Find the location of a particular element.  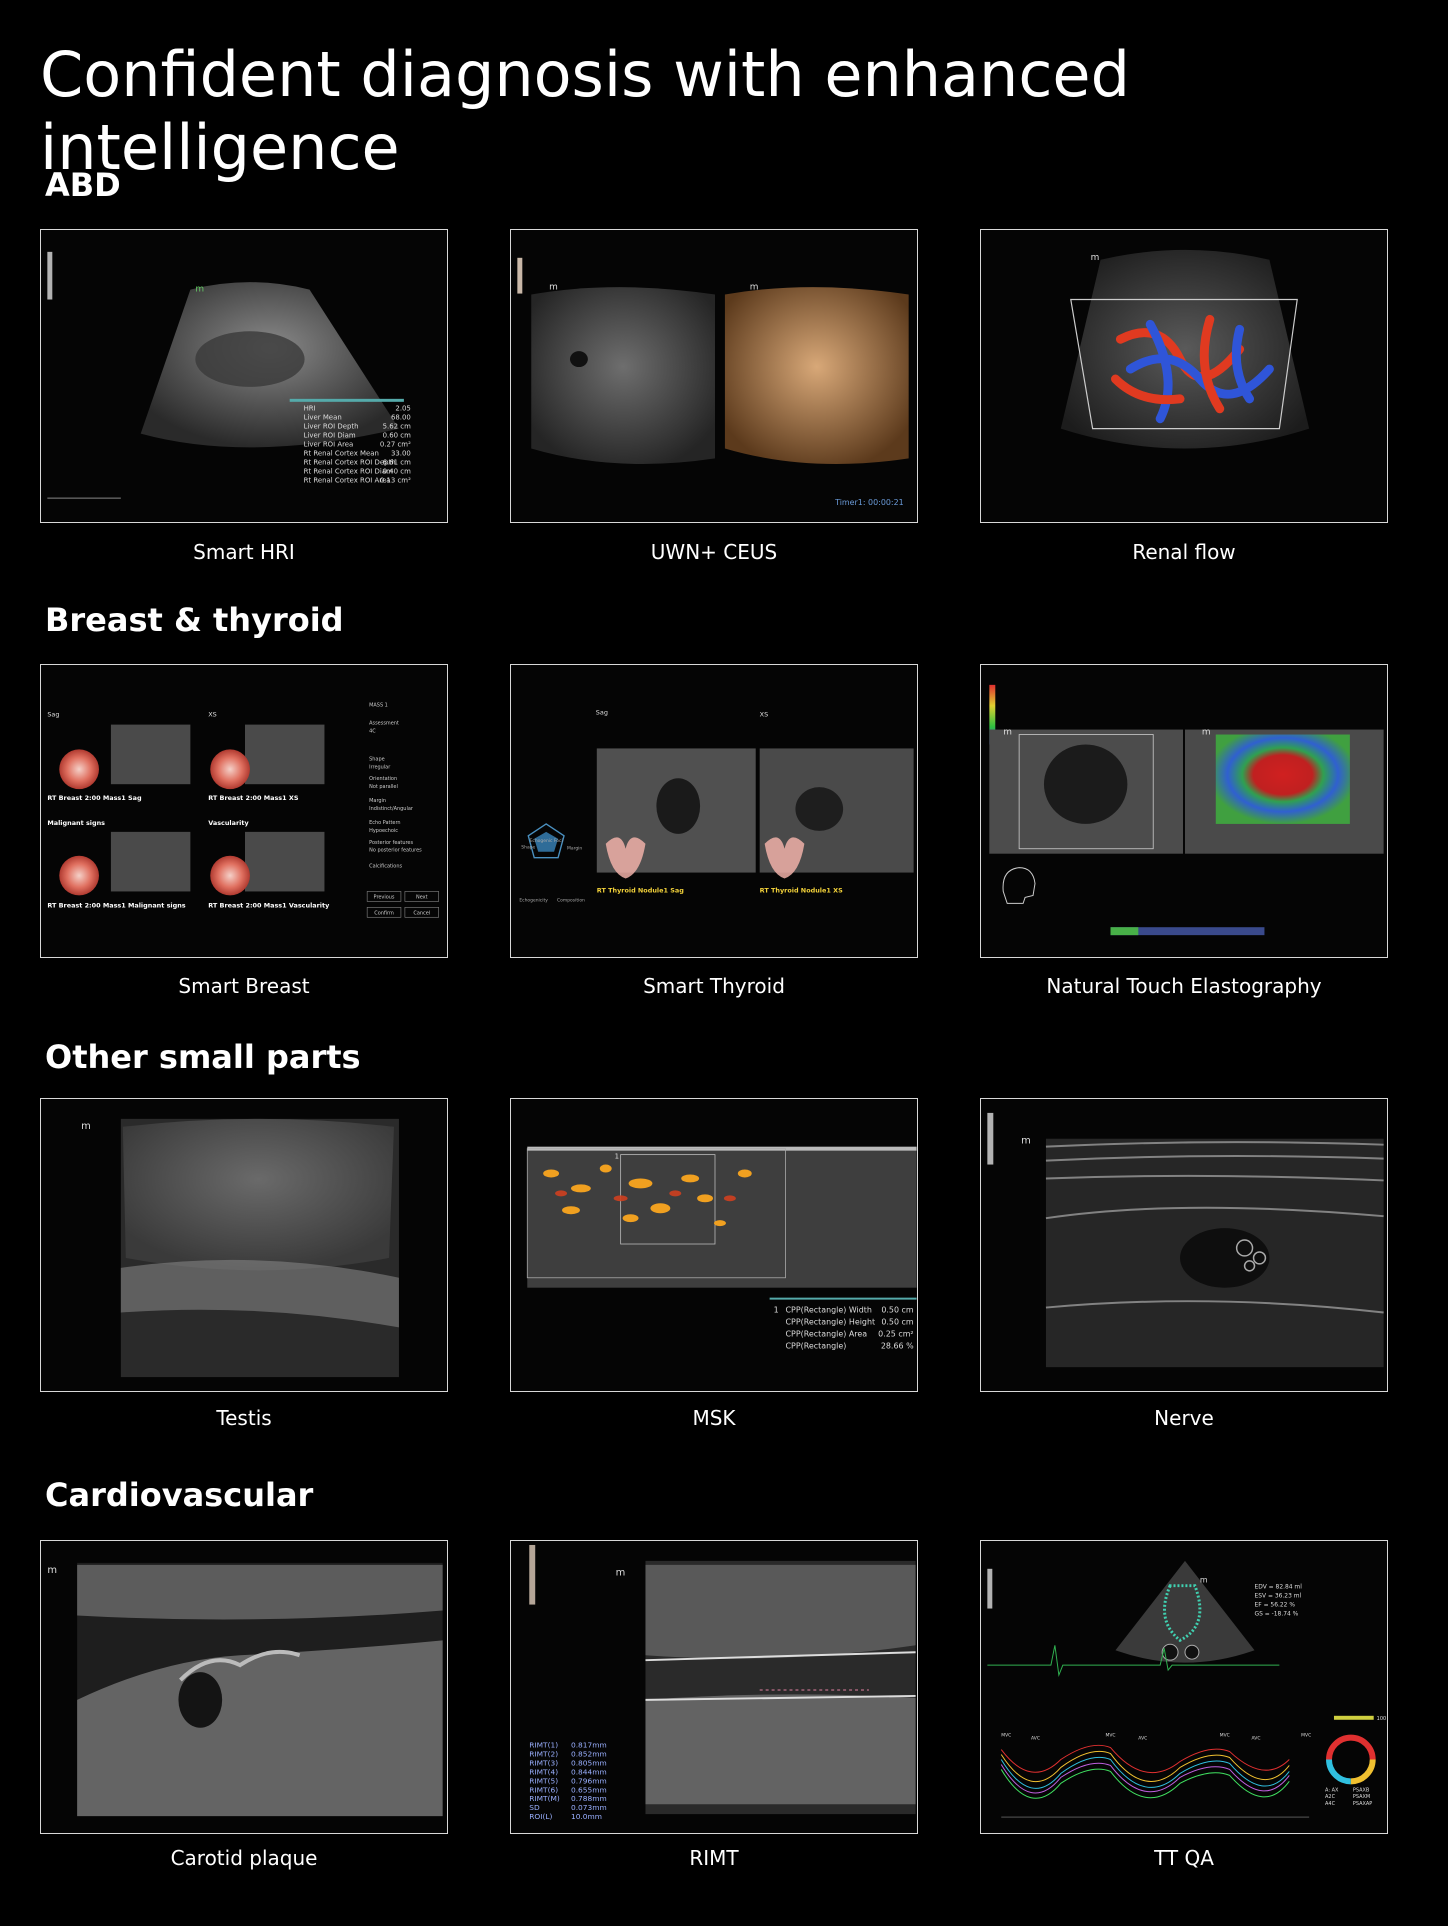

hri-label-3: Liver ROI Depth is located at coordinates (331, 427).